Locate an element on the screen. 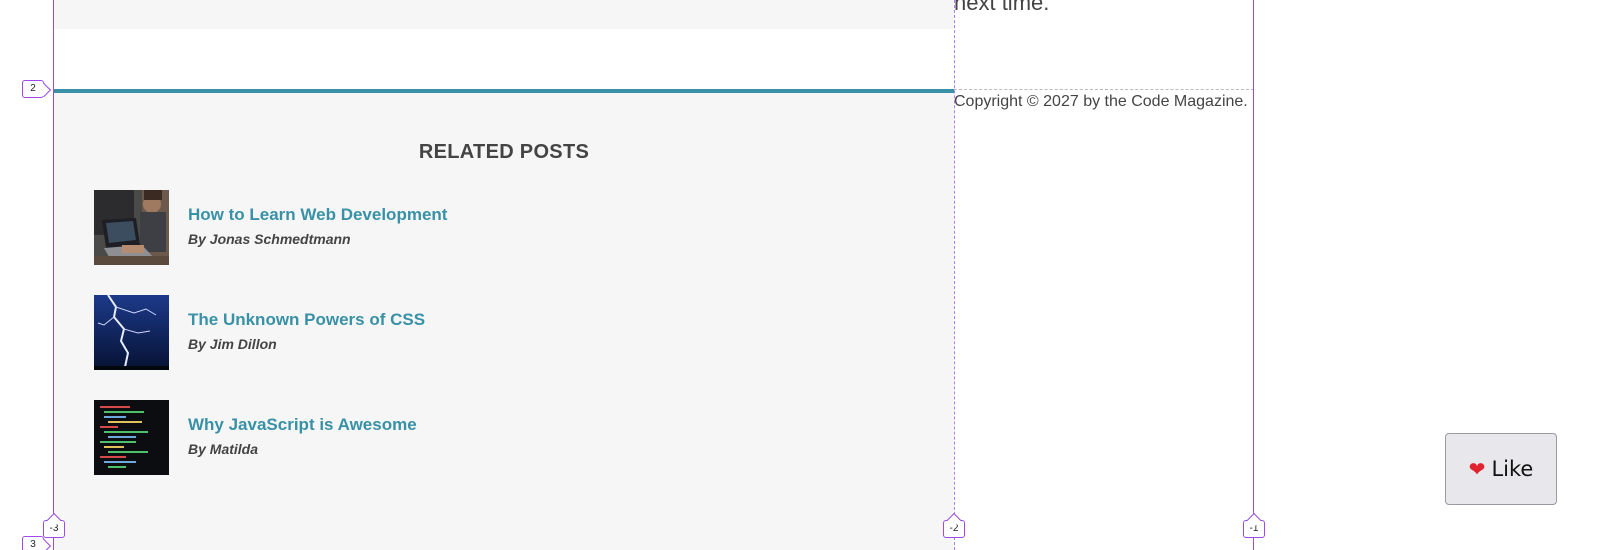  like-button-label: Like is located at coordinates (1512, 469).